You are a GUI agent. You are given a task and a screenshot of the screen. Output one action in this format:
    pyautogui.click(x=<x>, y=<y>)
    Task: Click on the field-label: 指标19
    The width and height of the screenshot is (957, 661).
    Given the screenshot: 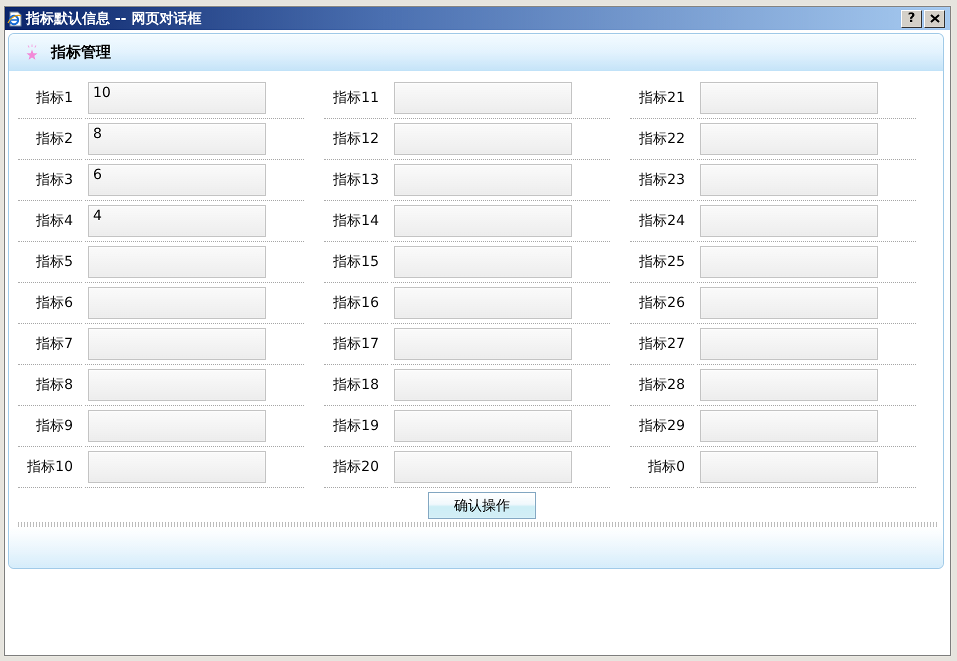 What is the action you would take?
    pyautogui.click(x=356, y=426)
    